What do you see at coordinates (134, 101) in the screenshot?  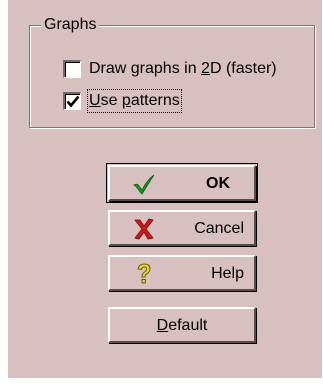 I see `use-patterns-label: Use patterns` at bounding box center [134, 101].